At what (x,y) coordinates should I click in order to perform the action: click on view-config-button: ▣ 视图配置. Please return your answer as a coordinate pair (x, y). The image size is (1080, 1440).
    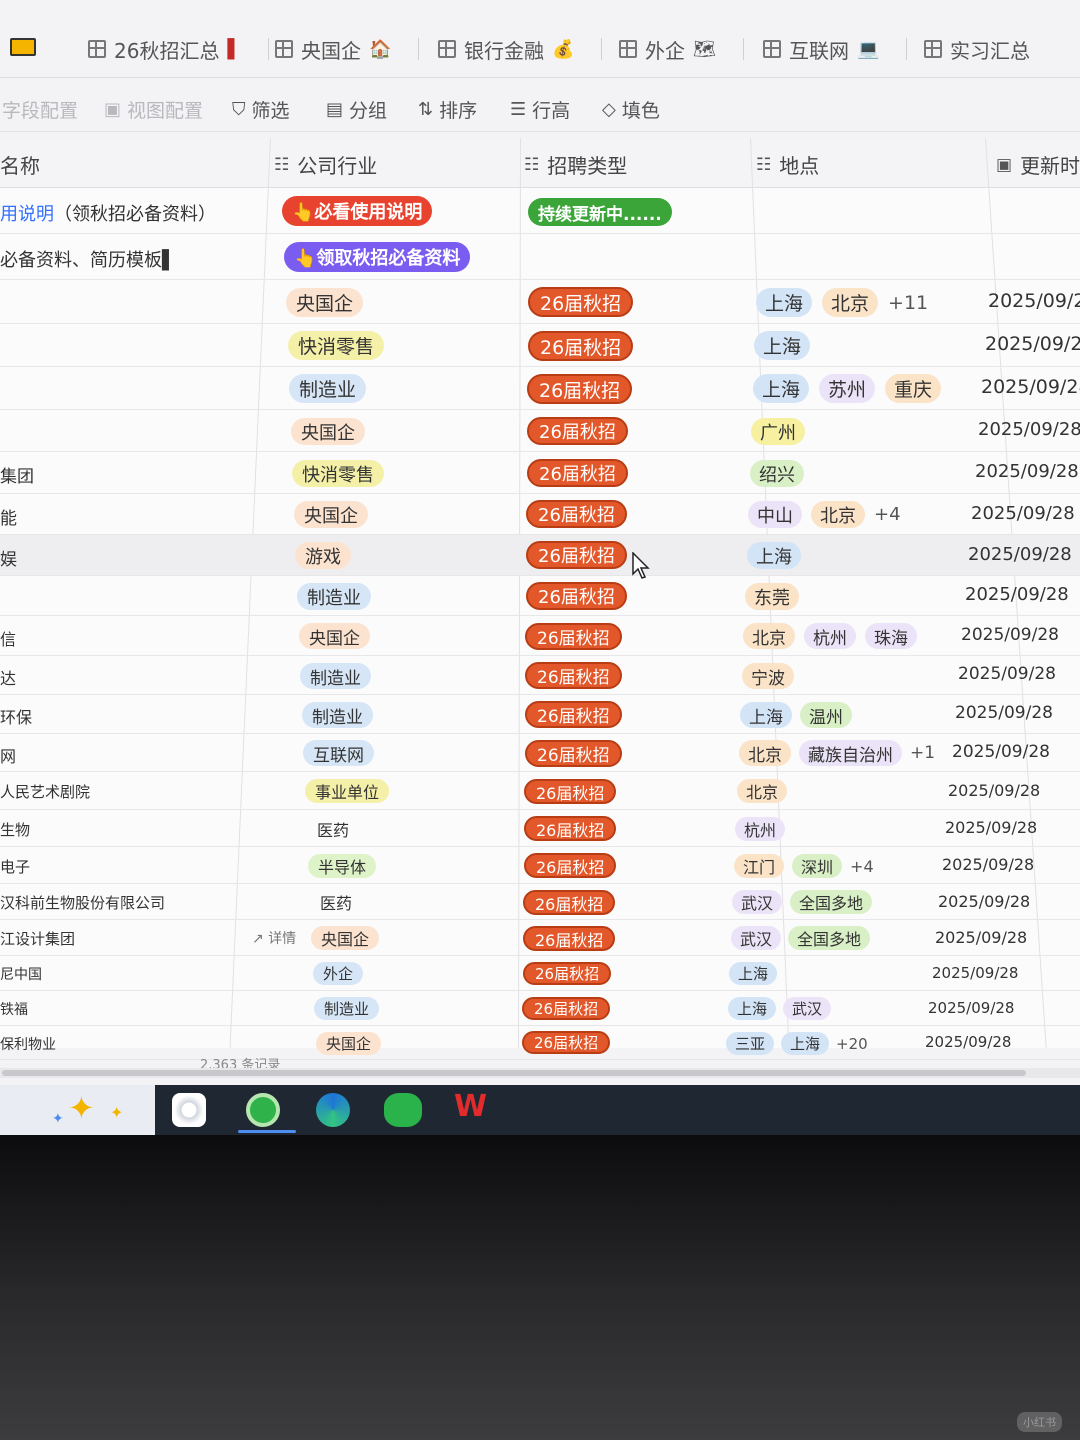
    Looking at the image, I should click on (153, 109).